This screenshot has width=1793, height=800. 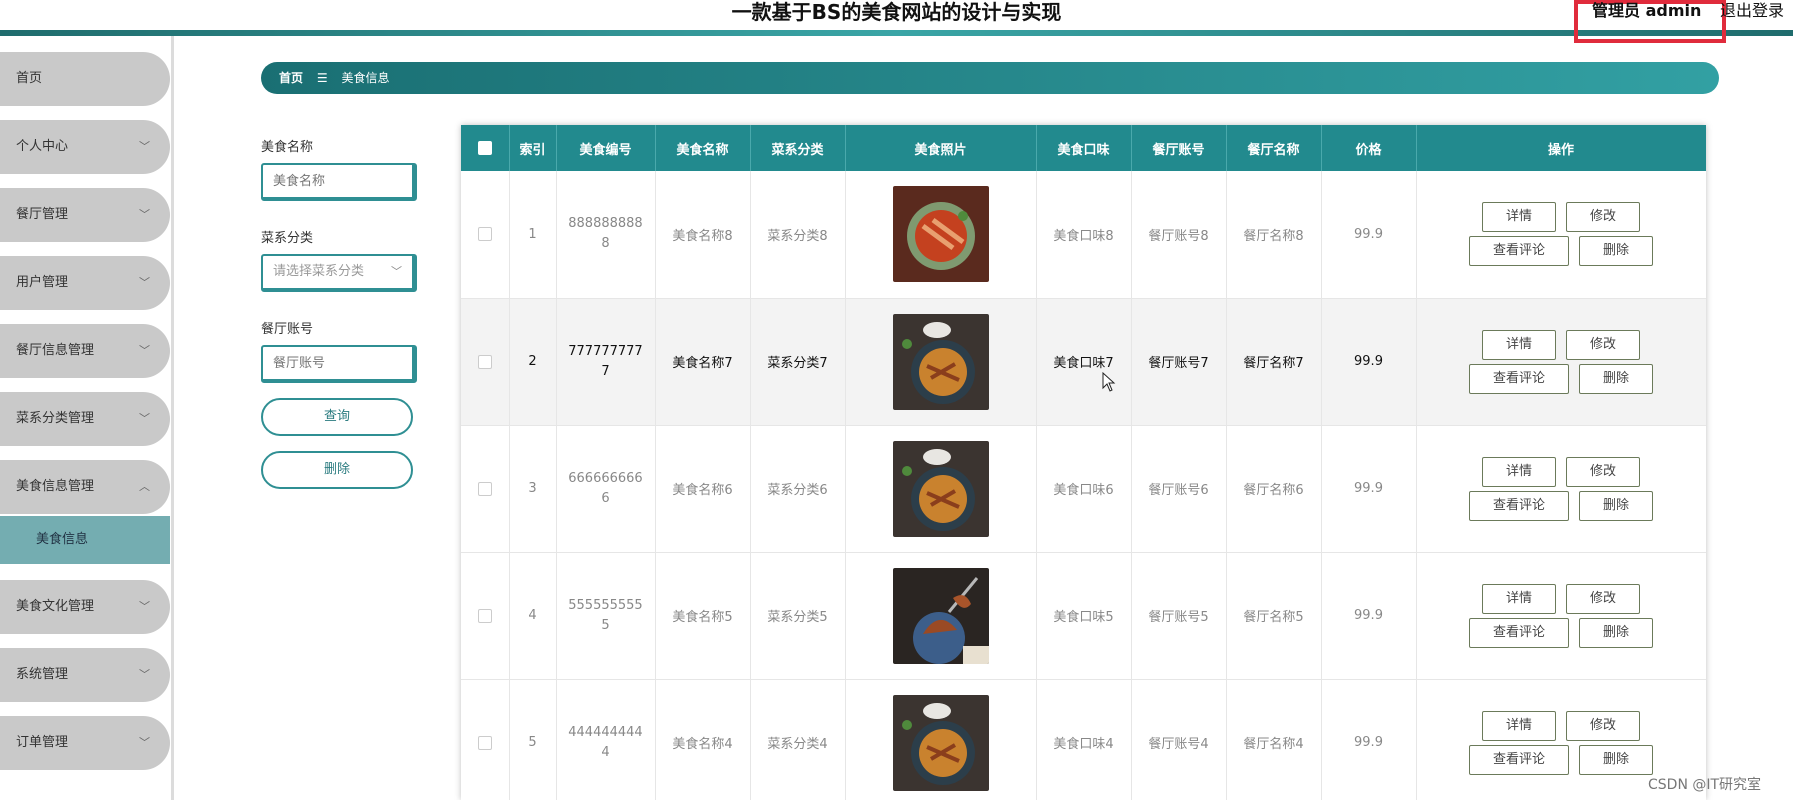 I want to click on logout-link: 退出登录, so click(x=1752, y=11).